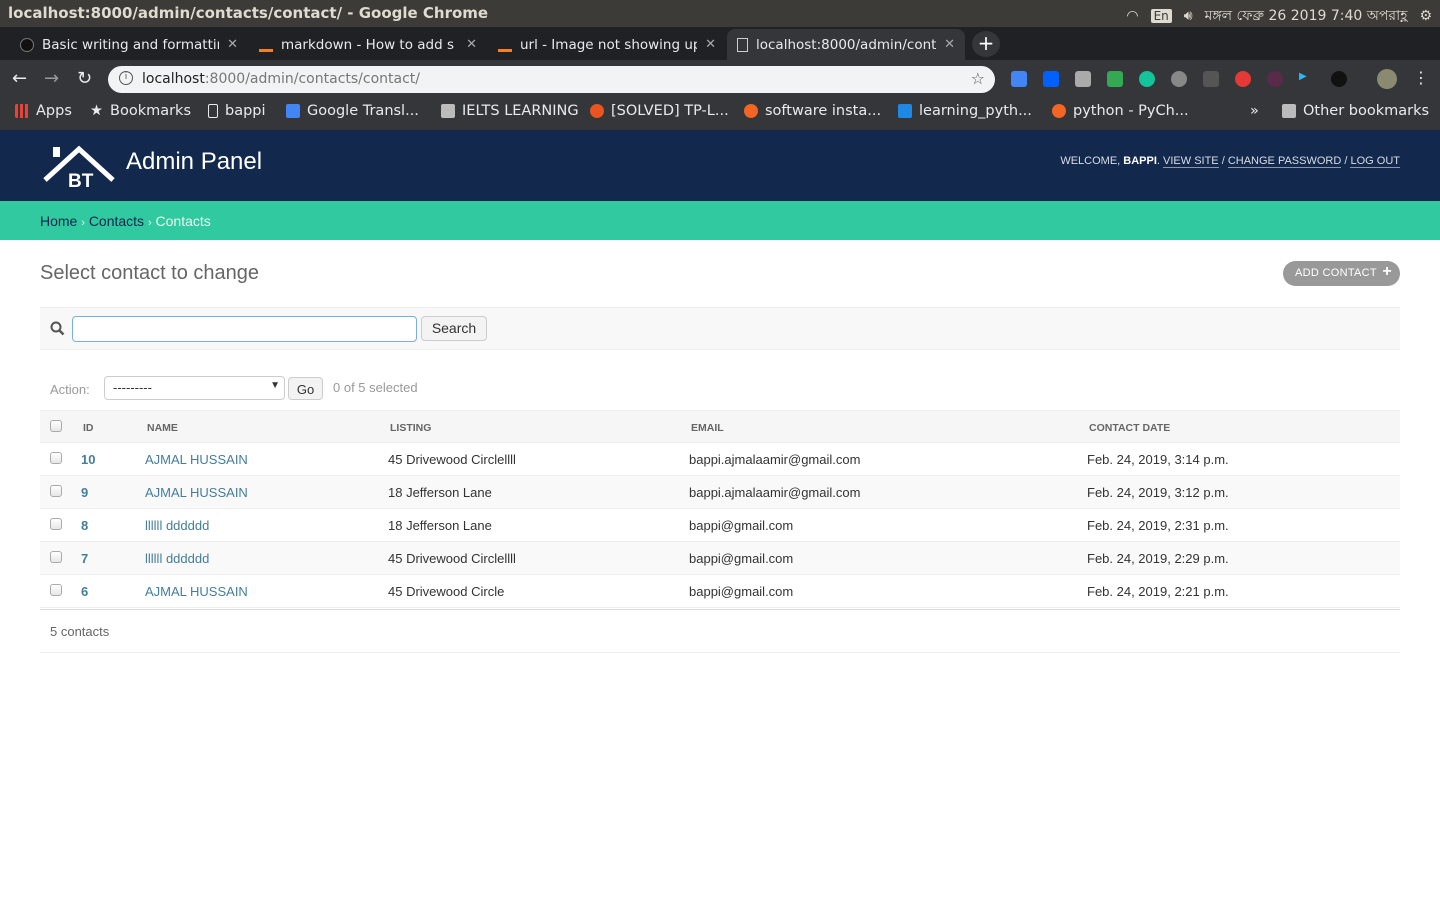  What do you see at coordinates (22, 111) in the screenshot?
I see `apps-grid-icon` at bounding box center [22, 111].